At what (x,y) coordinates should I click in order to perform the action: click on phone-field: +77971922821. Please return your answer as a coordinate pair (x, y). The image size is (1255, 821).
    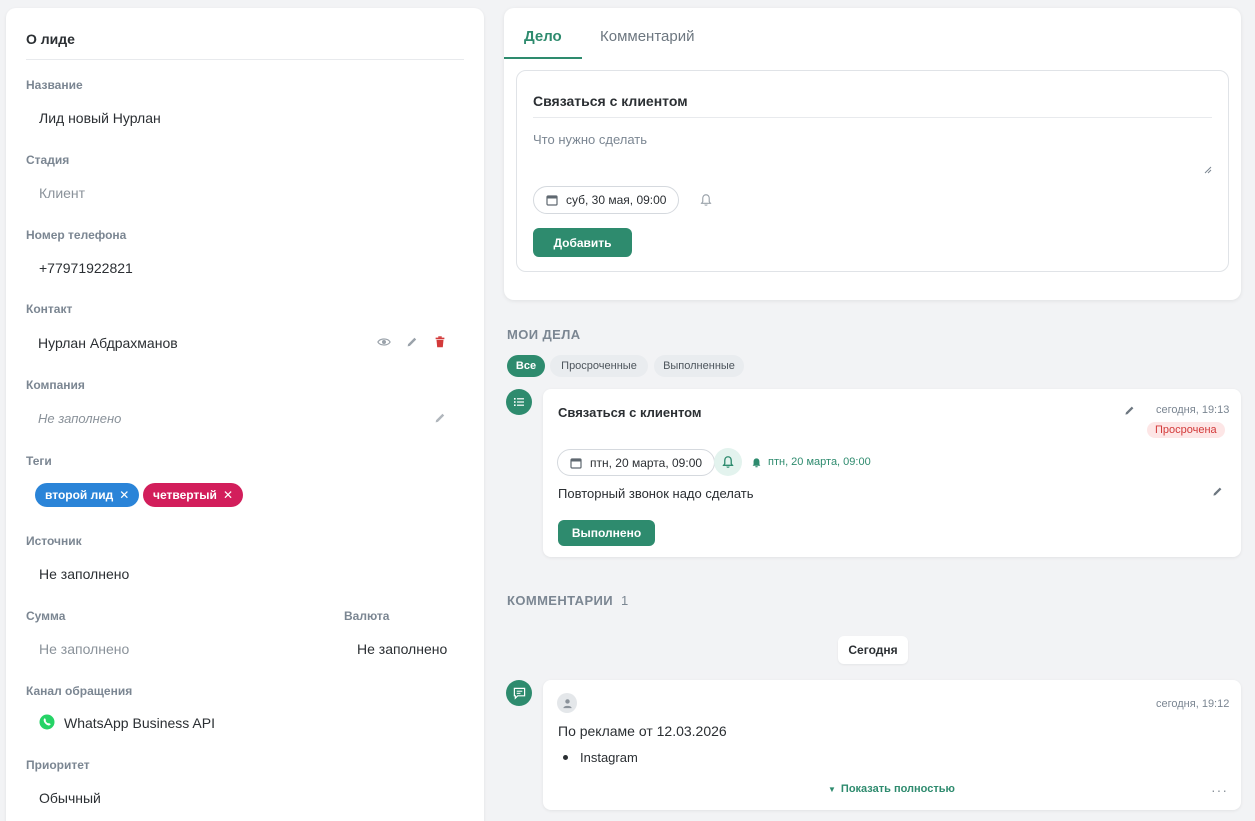
    Looking at the image, I should click on (86, 268).